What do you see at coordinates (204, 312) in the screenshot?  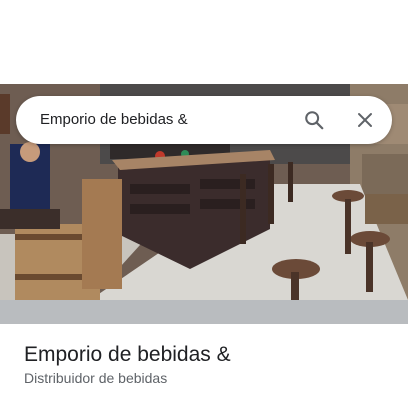 I see `photo-footer-strip` at bounding box center [204, 312].